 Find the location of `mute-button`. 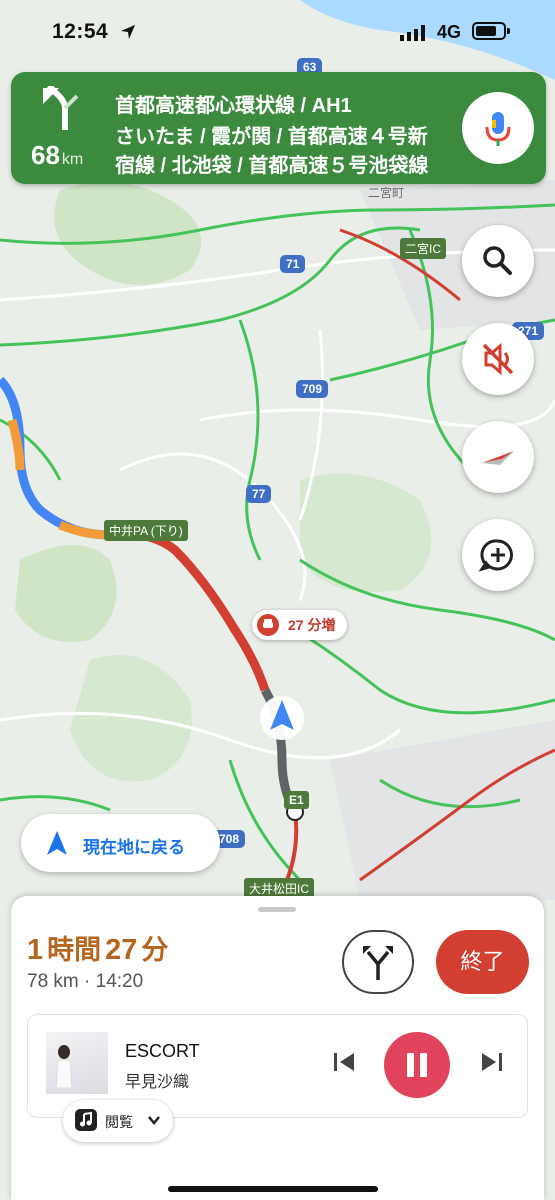

mute-button is located at coordinates (498, 359).